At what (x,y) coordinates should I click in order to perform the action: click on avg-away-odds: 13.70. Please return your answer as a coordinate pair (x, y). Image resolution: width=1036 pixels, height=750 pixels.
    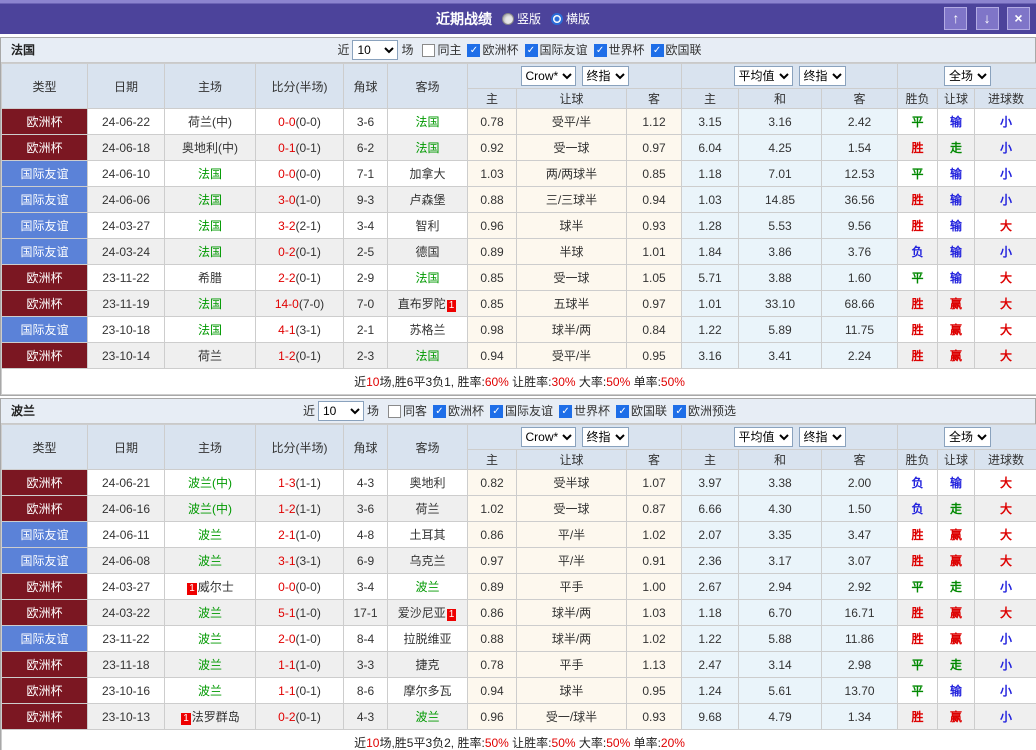
    Looking at the image, I should click on (860, 690).